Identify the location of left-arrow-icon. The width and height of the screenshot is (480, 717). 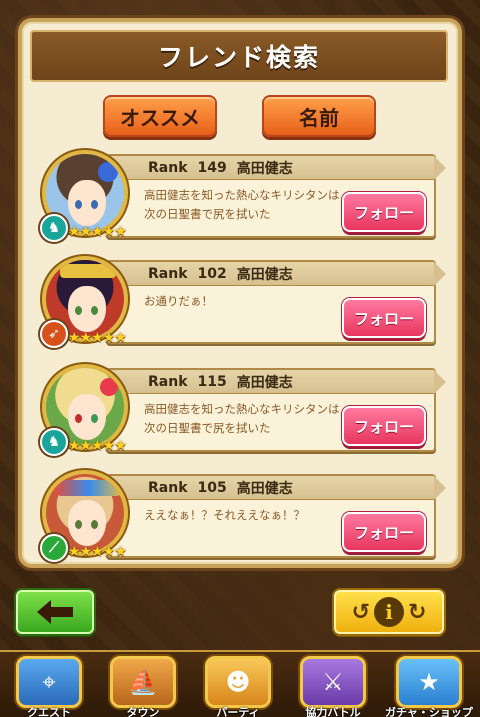
(55, 612).